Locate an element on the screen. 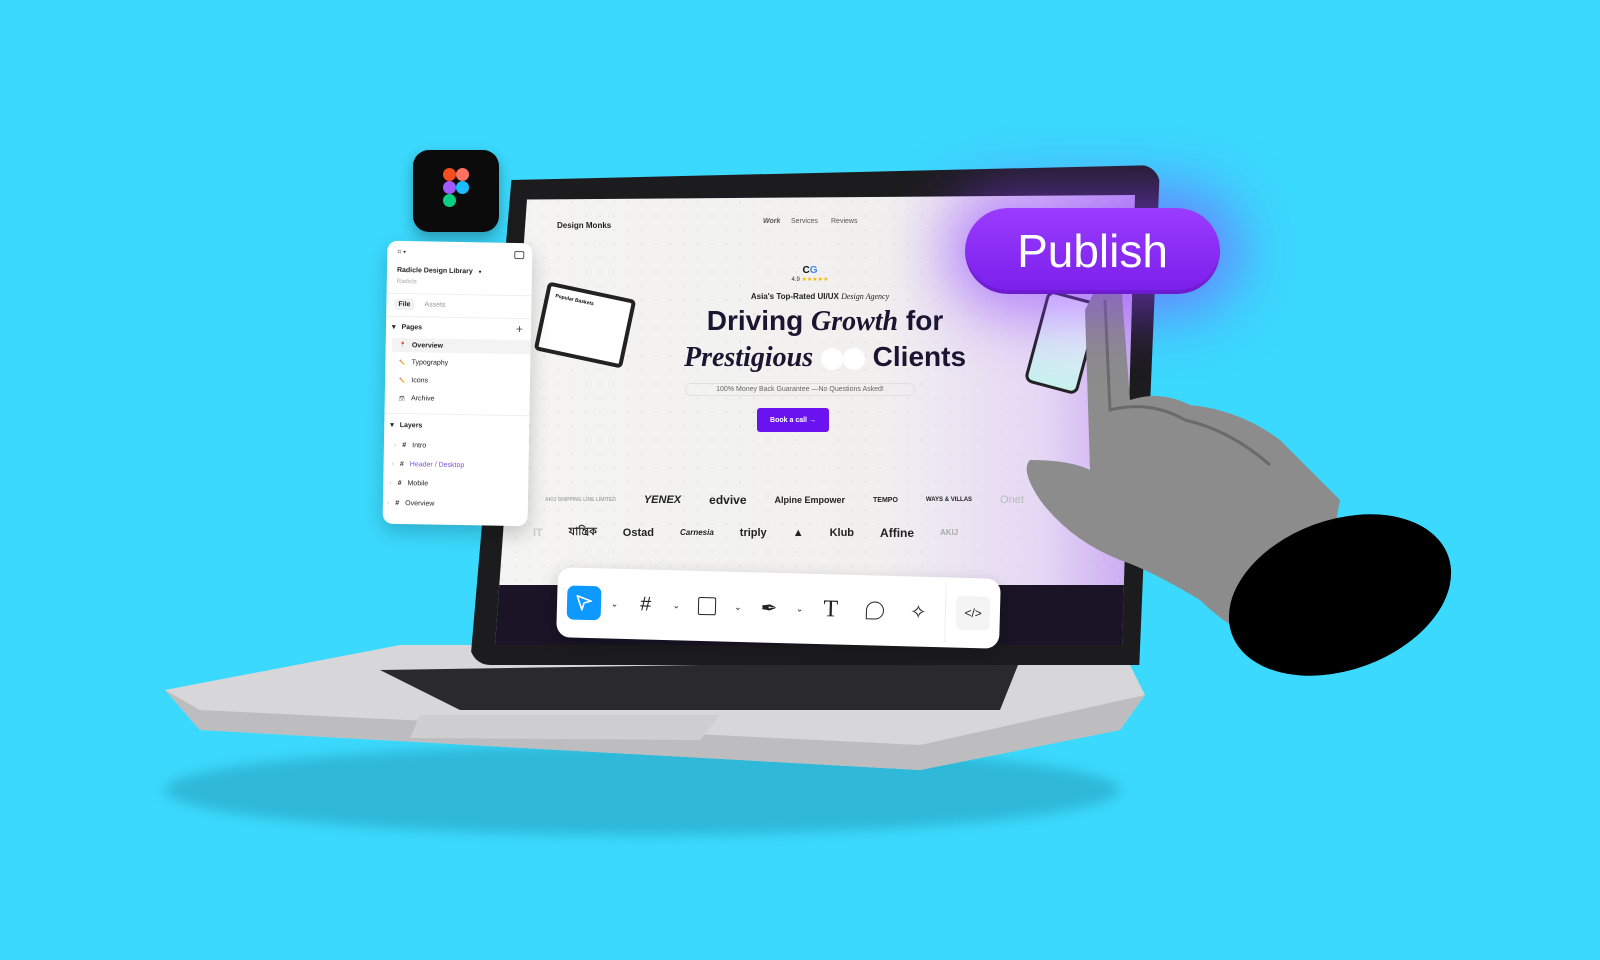  page-item: 🗃 Archive is located at coordinates (464, 399).